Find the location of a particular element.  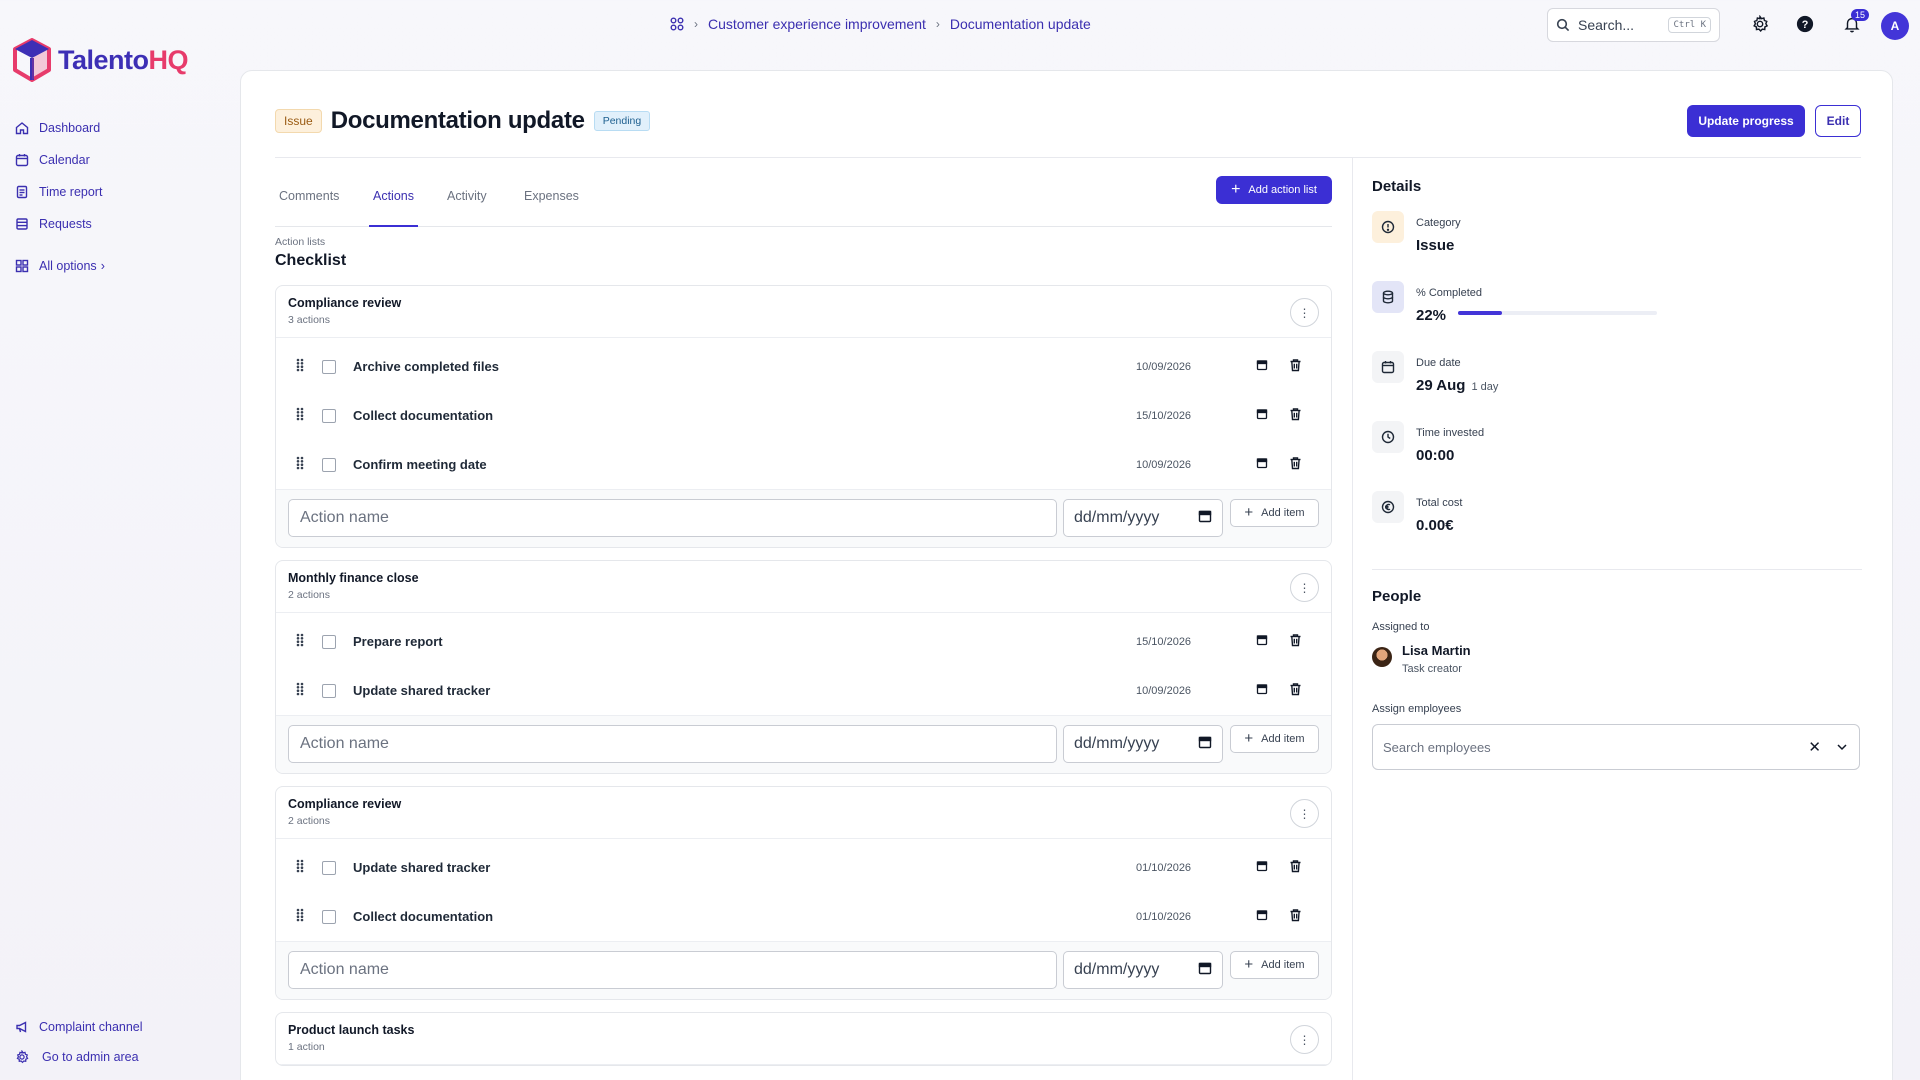

sidebar-item-complaint-channel: Complaint channel is located at coordinates (79, 1027).